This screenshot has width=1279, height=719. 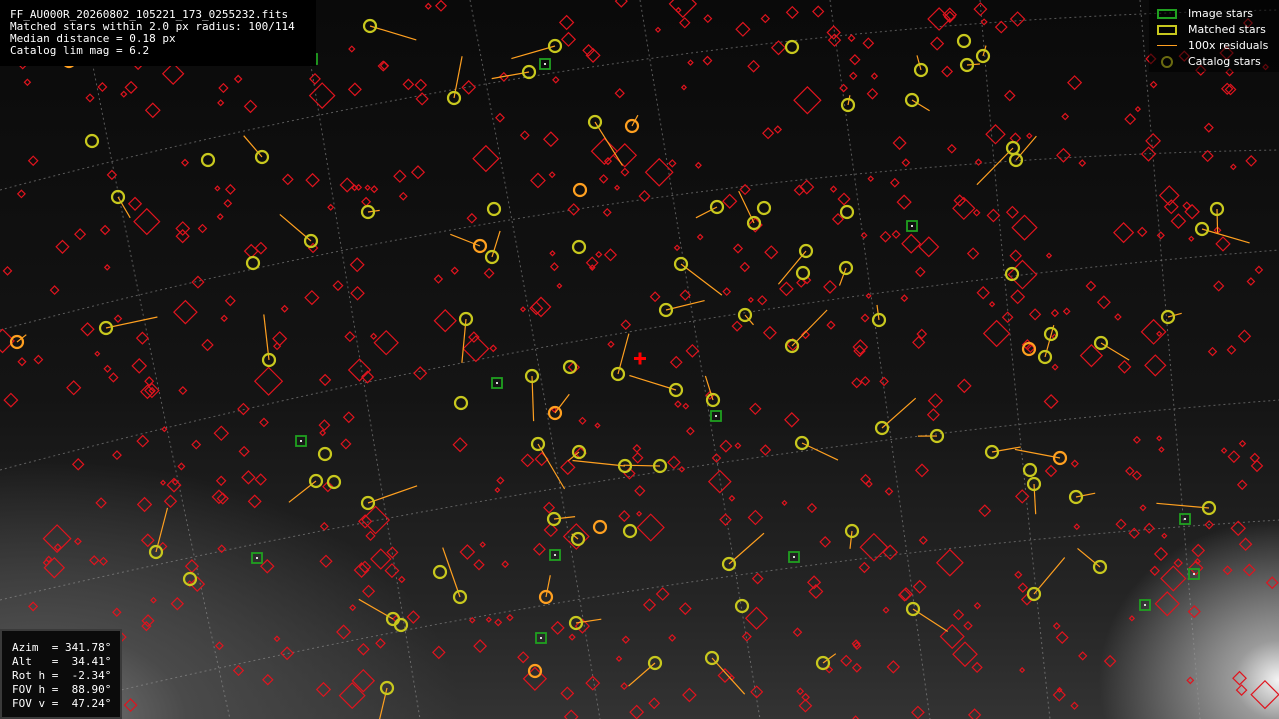 I want to click on altitude-value: Alt = 34.41°, so click(x=62, y=661).